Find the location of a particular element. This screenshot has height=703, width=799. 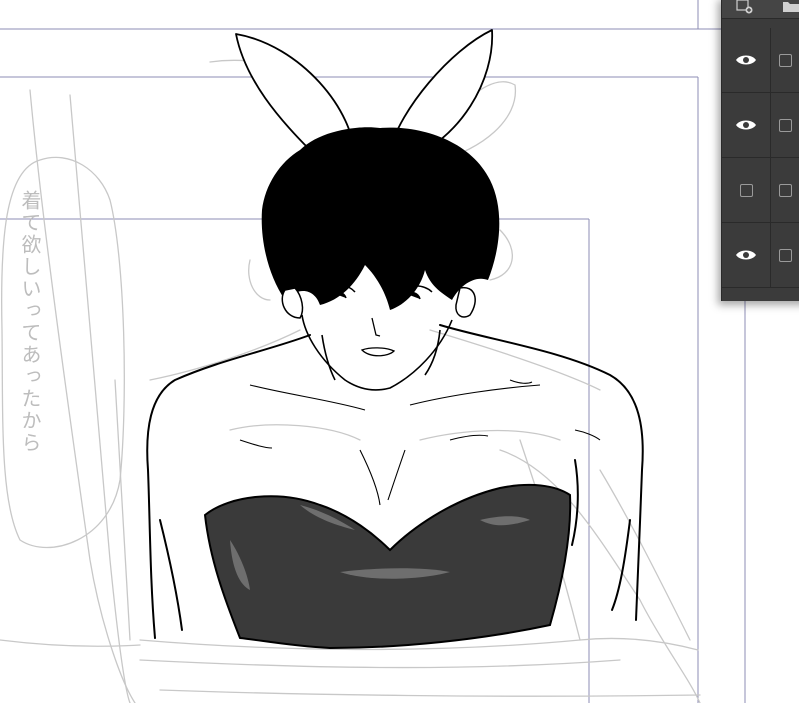

nose-mouth is located at coordinates (378, 337).